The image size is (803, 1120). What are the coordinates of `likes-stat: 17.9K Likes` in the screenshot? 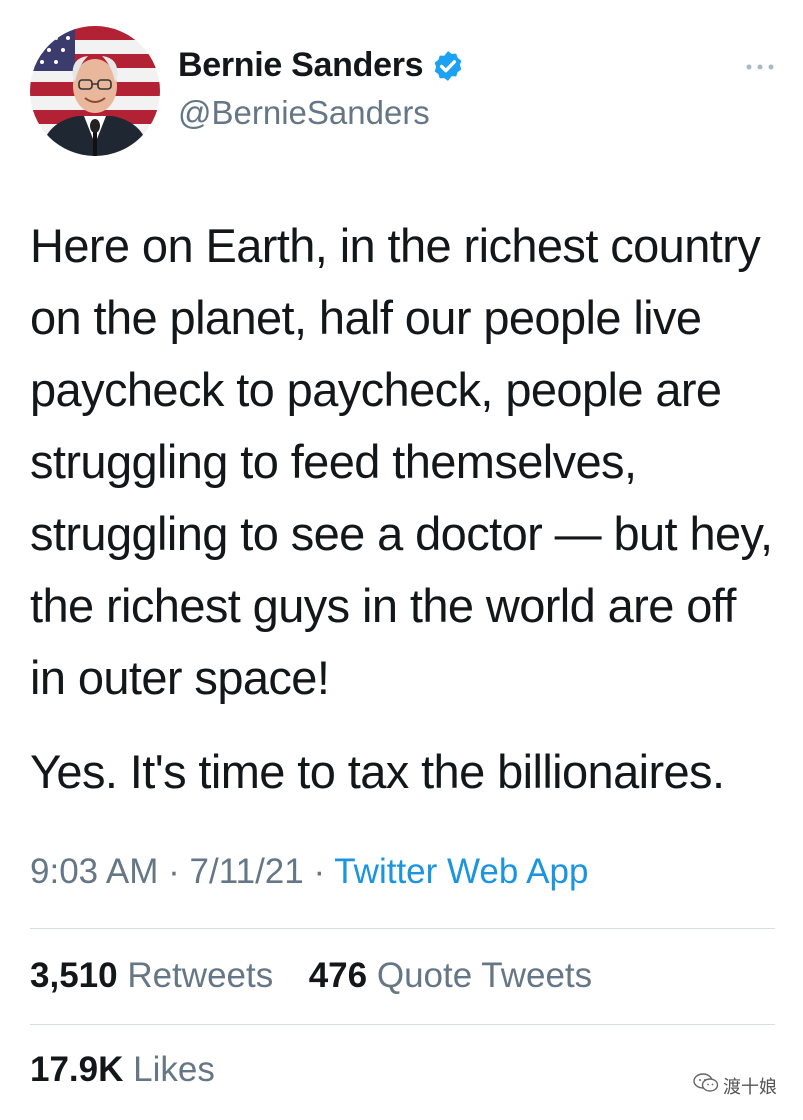 It's located at (122, 1069).